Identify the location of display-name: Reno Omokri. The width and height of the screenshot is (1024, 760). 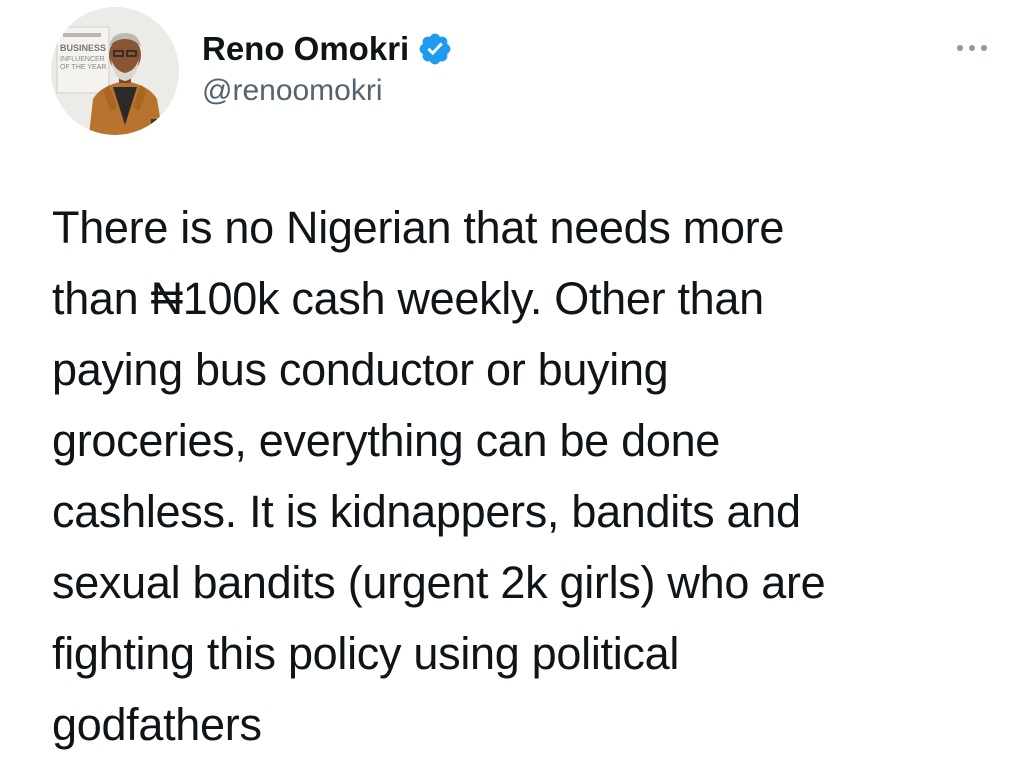
(305, 49).